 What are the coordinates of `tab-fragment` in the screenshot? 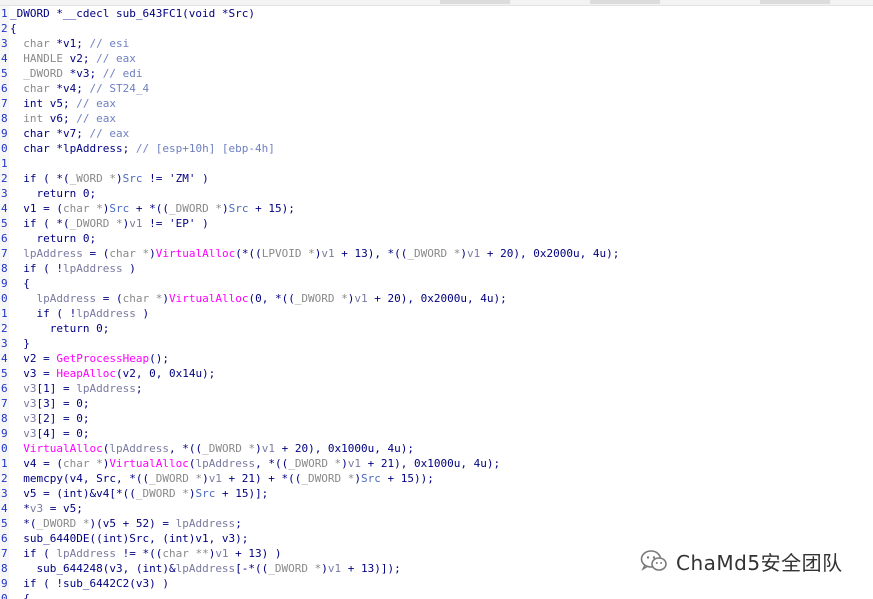 It's located at (625, 2).